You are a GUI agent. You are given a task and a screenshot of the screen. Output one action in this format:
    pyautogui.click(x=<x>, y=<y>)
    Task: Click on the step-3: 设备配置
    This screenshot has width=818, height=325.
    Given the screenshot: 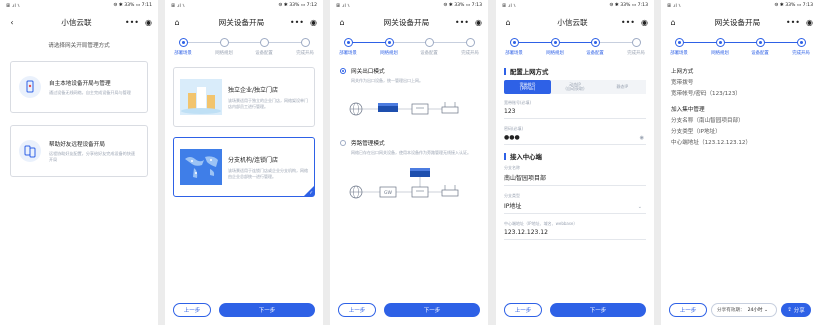 What is the action you would take?
    pyautogui.click(x=760, y=47)
    